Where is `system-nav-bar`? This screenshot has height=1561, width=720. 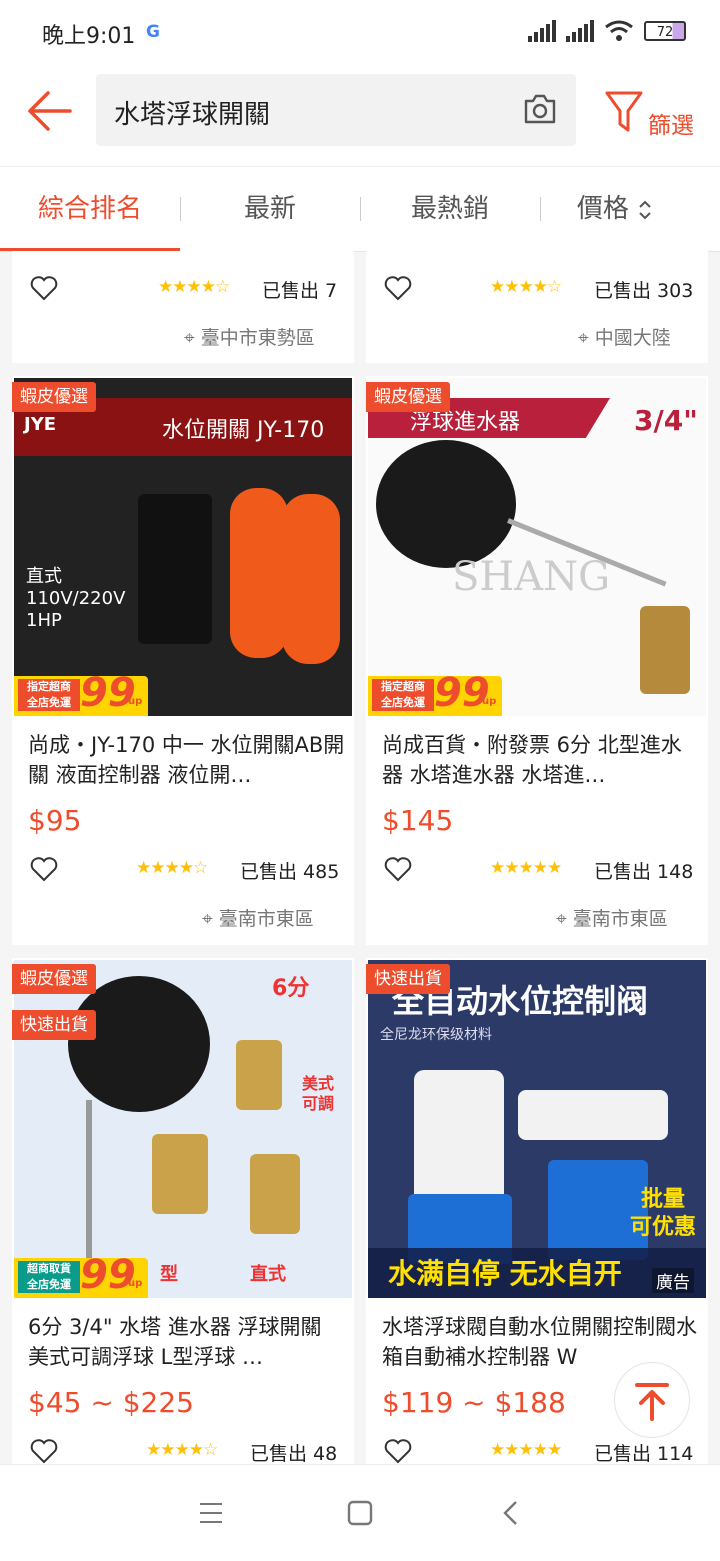
system-nav-bar is located at coordinates (360, 1512).